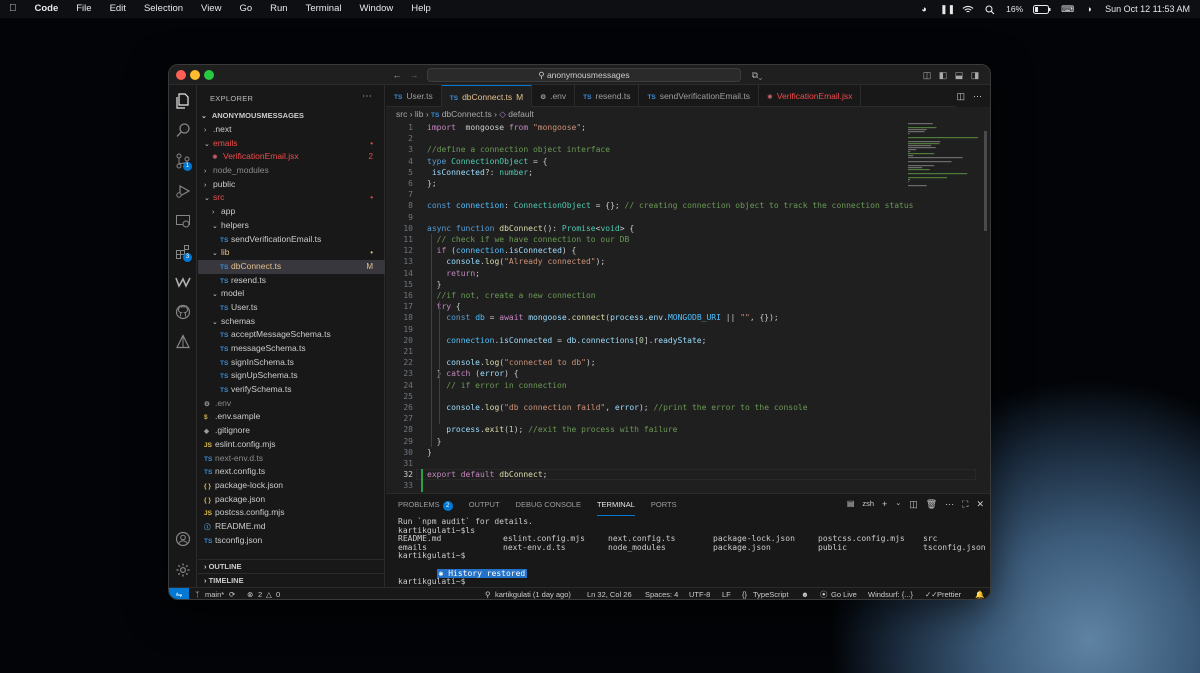 Image resolution: width=1200 pixels, height=673 pixels. I want to click on indentation: Spaces: 4, so click(661, 593).